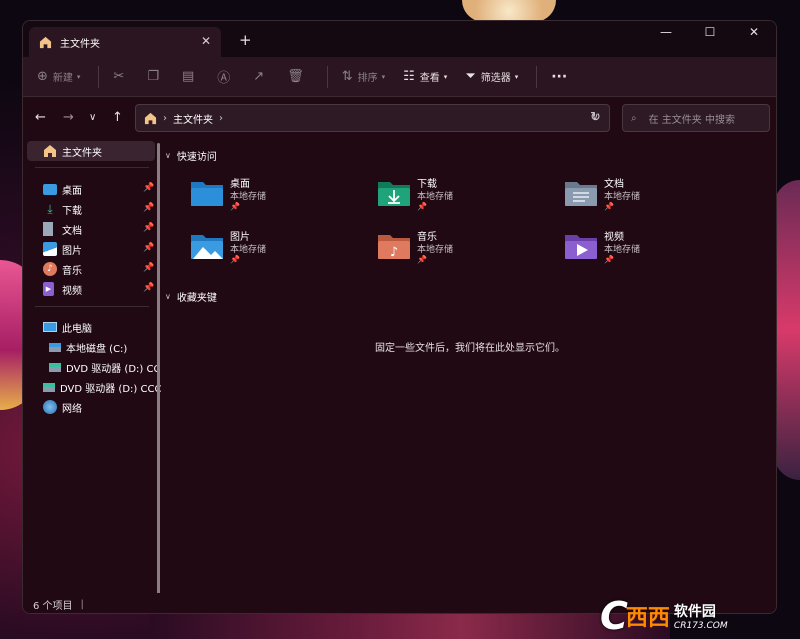 The width and height of the screenshot is (800, 639). I want to click on computer-icon, so click(50, 327).